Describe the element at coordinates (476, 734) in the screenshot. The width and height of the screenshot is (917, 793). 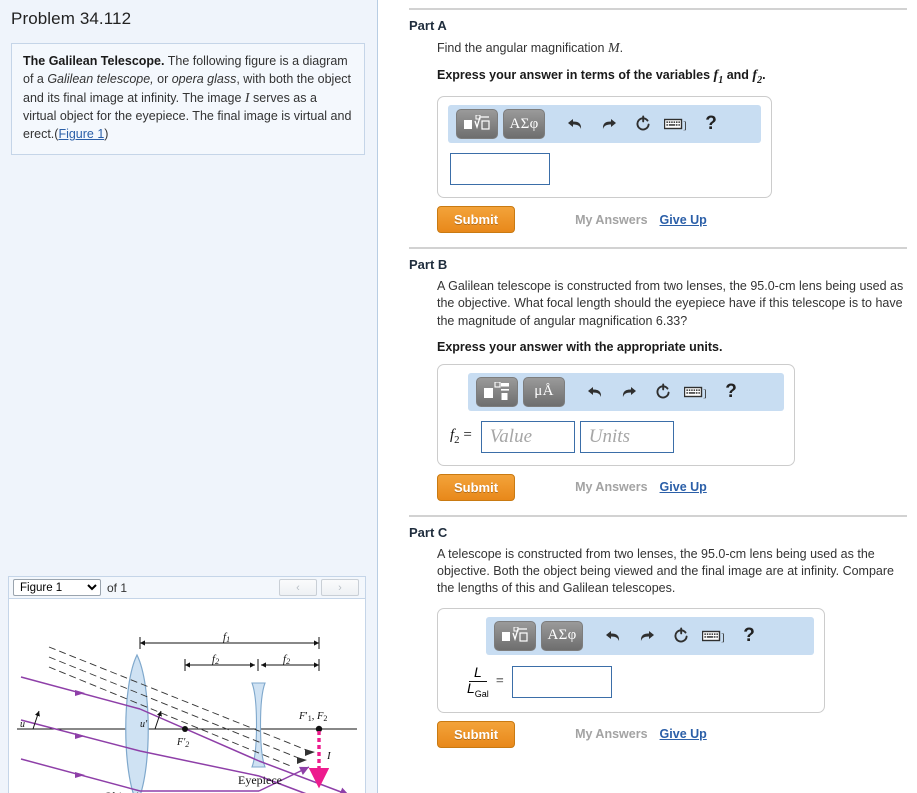
I see `part-c-submit-button: Submit` at that location.